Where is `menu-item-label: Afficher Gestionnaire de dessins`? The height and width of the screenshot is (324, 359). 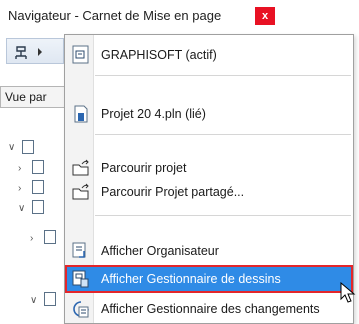 menu-item-label: Afficher Gestionnaire de dessins is located at coordinates (191, 279).